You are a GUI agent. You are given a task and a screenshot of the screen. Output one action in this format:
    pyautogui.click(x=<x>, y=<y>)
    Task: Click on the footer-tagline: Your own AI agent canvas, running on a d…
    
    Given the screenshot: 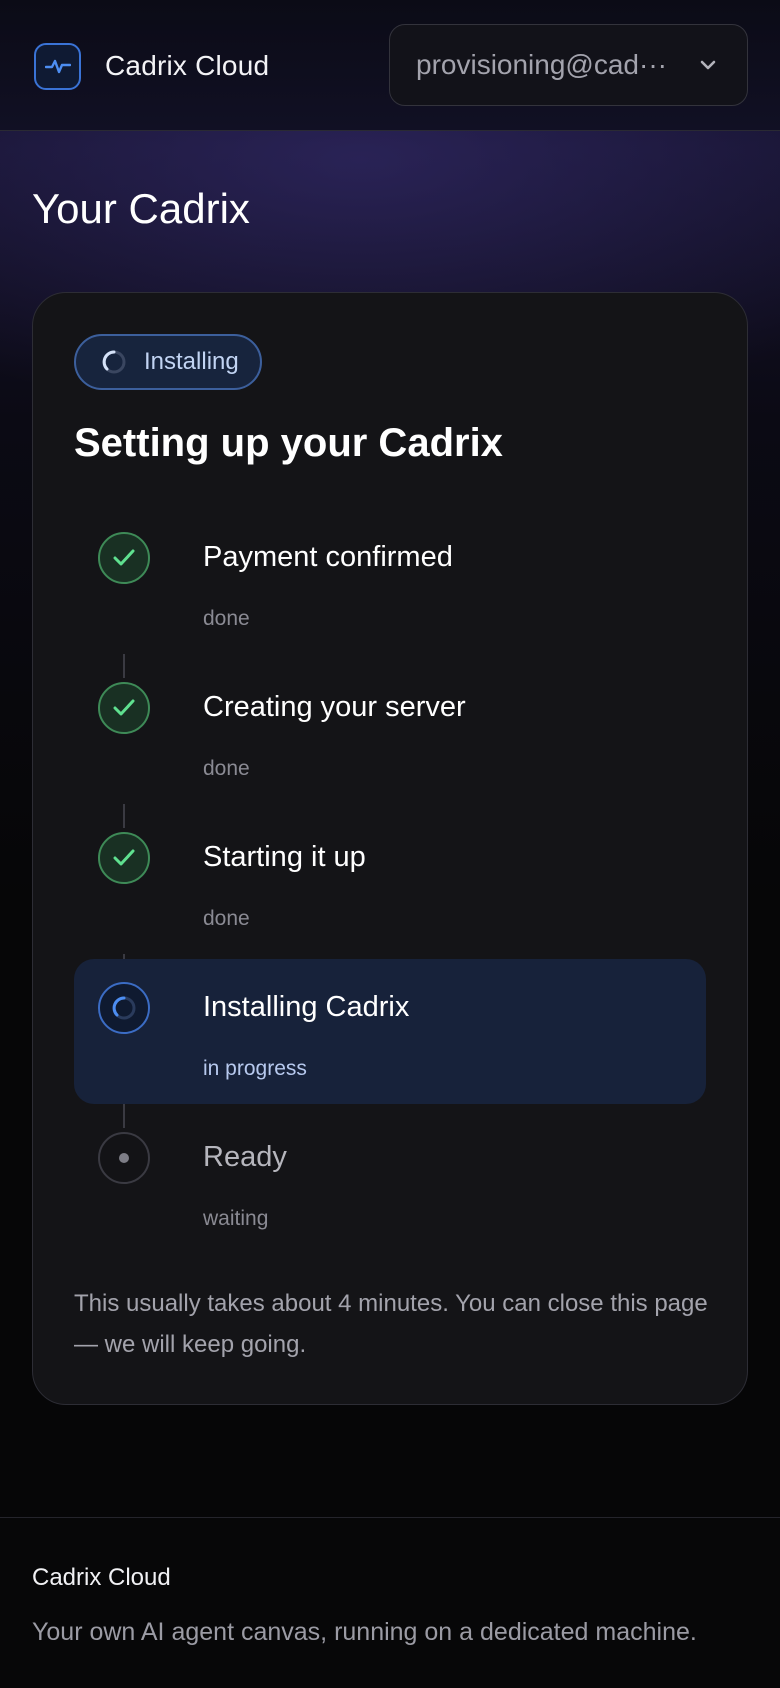 What is the action you would take?
    pyautogui.click(x=364, y=1632)
    